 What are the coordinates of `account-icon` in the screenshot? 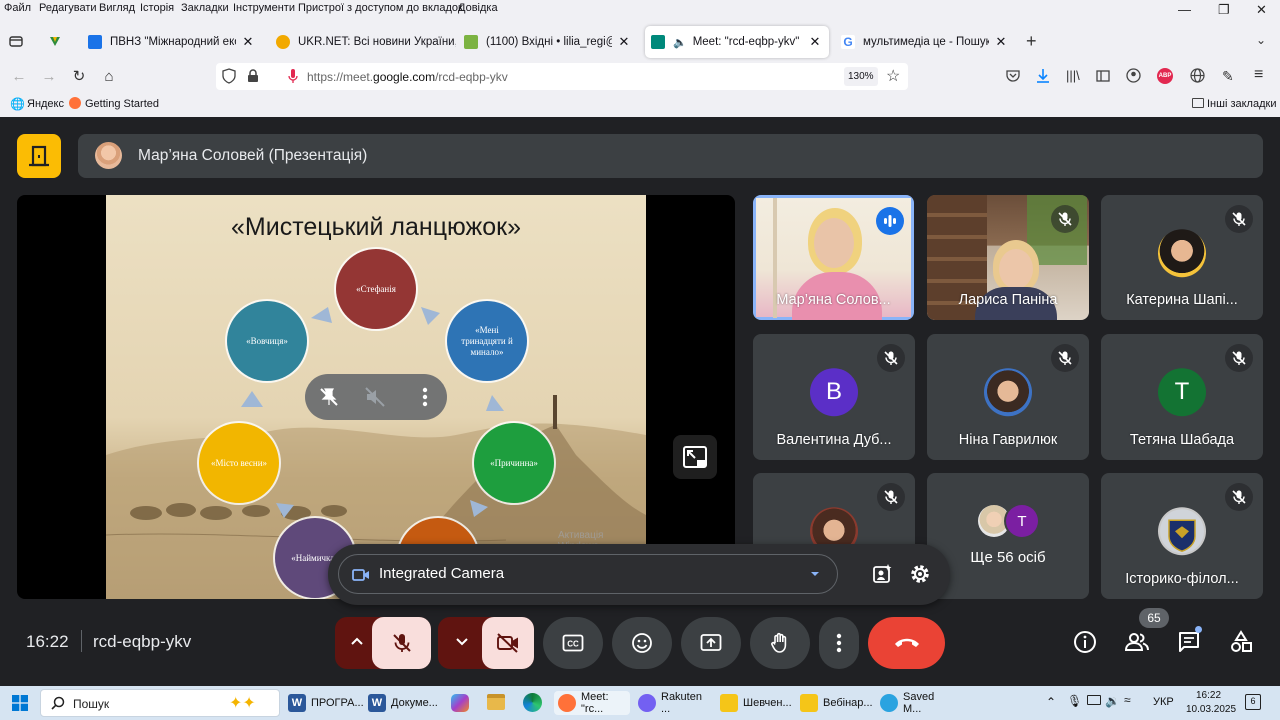 It's located at (1133, 75).